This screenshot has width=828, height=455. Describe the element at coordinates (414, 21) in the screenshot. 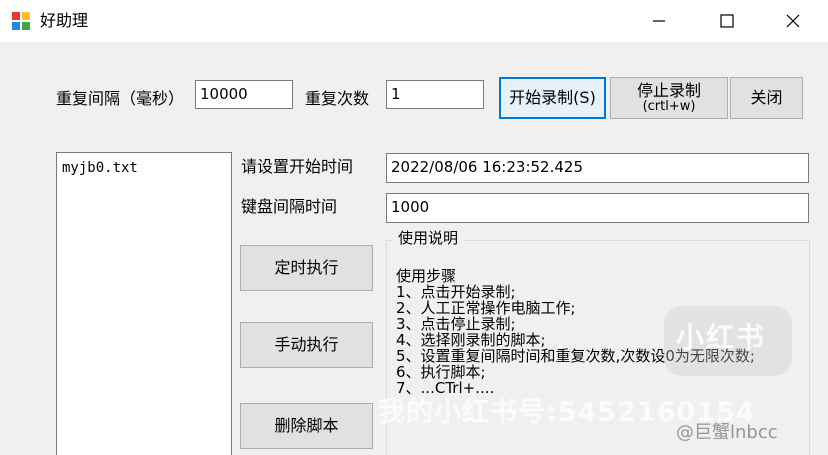

I see `title-bar: 好助理` at that location.